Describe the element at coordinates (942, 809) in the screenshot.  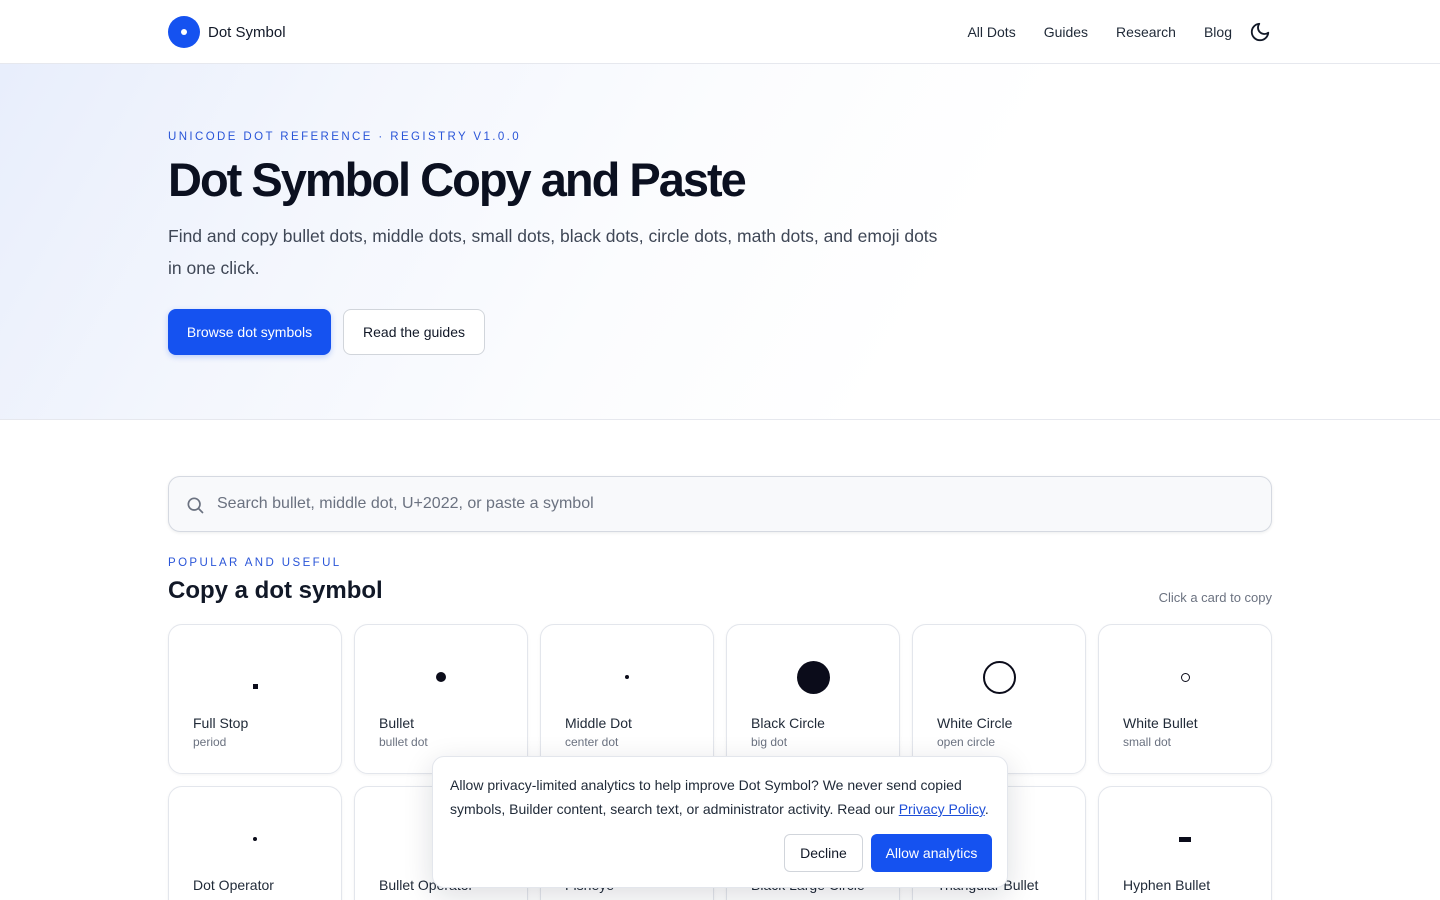
I see `privacy-policy-link: Privacy Policy` at that location.